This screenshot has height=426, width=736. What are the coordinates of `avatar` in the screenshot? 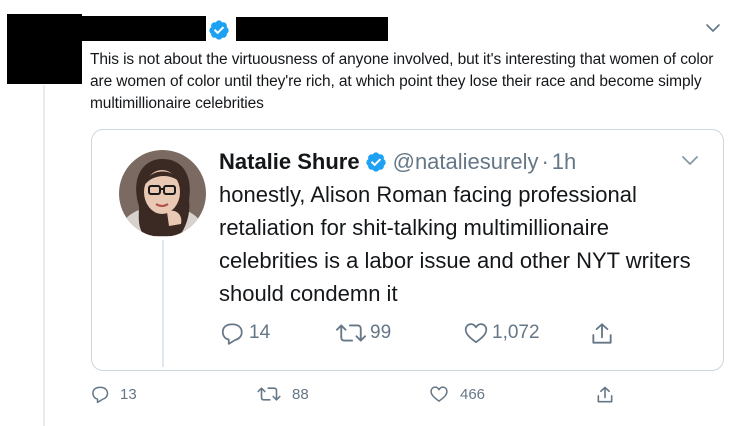 It's located at (162, 193).